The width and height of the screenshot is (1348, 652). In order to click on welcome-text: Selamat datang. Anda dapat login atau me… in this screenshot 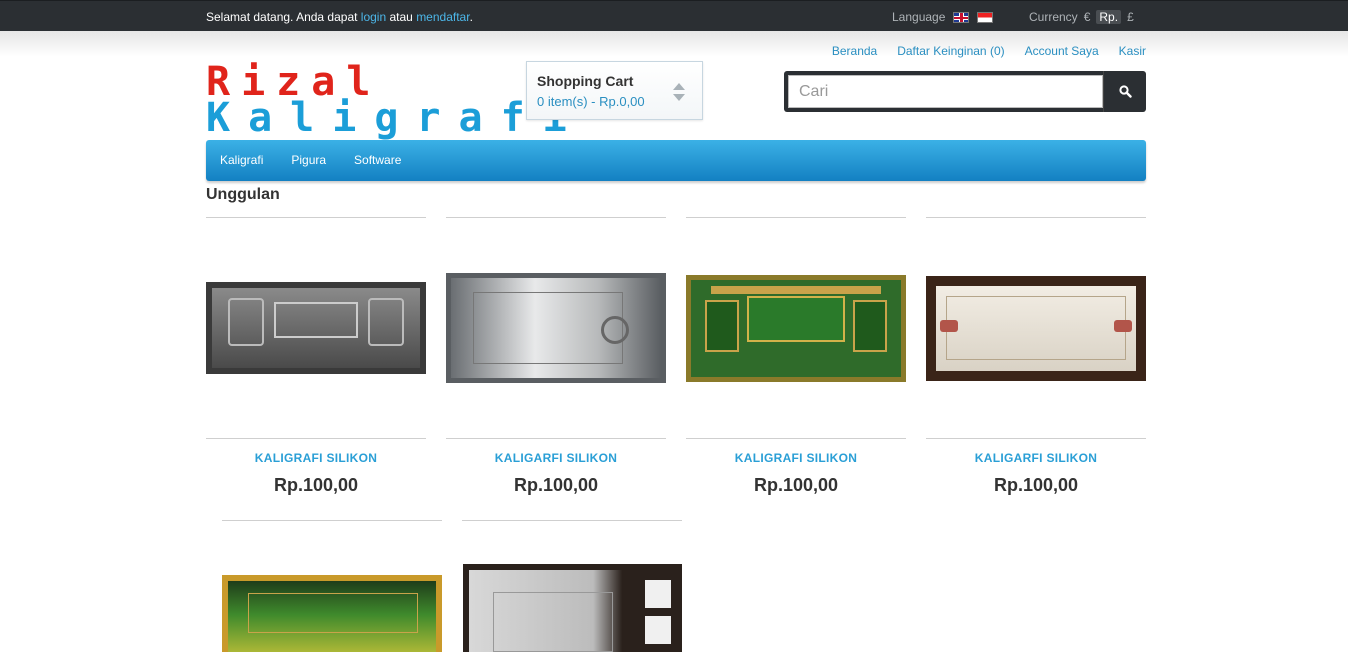, I will do `click(339, 17)`.